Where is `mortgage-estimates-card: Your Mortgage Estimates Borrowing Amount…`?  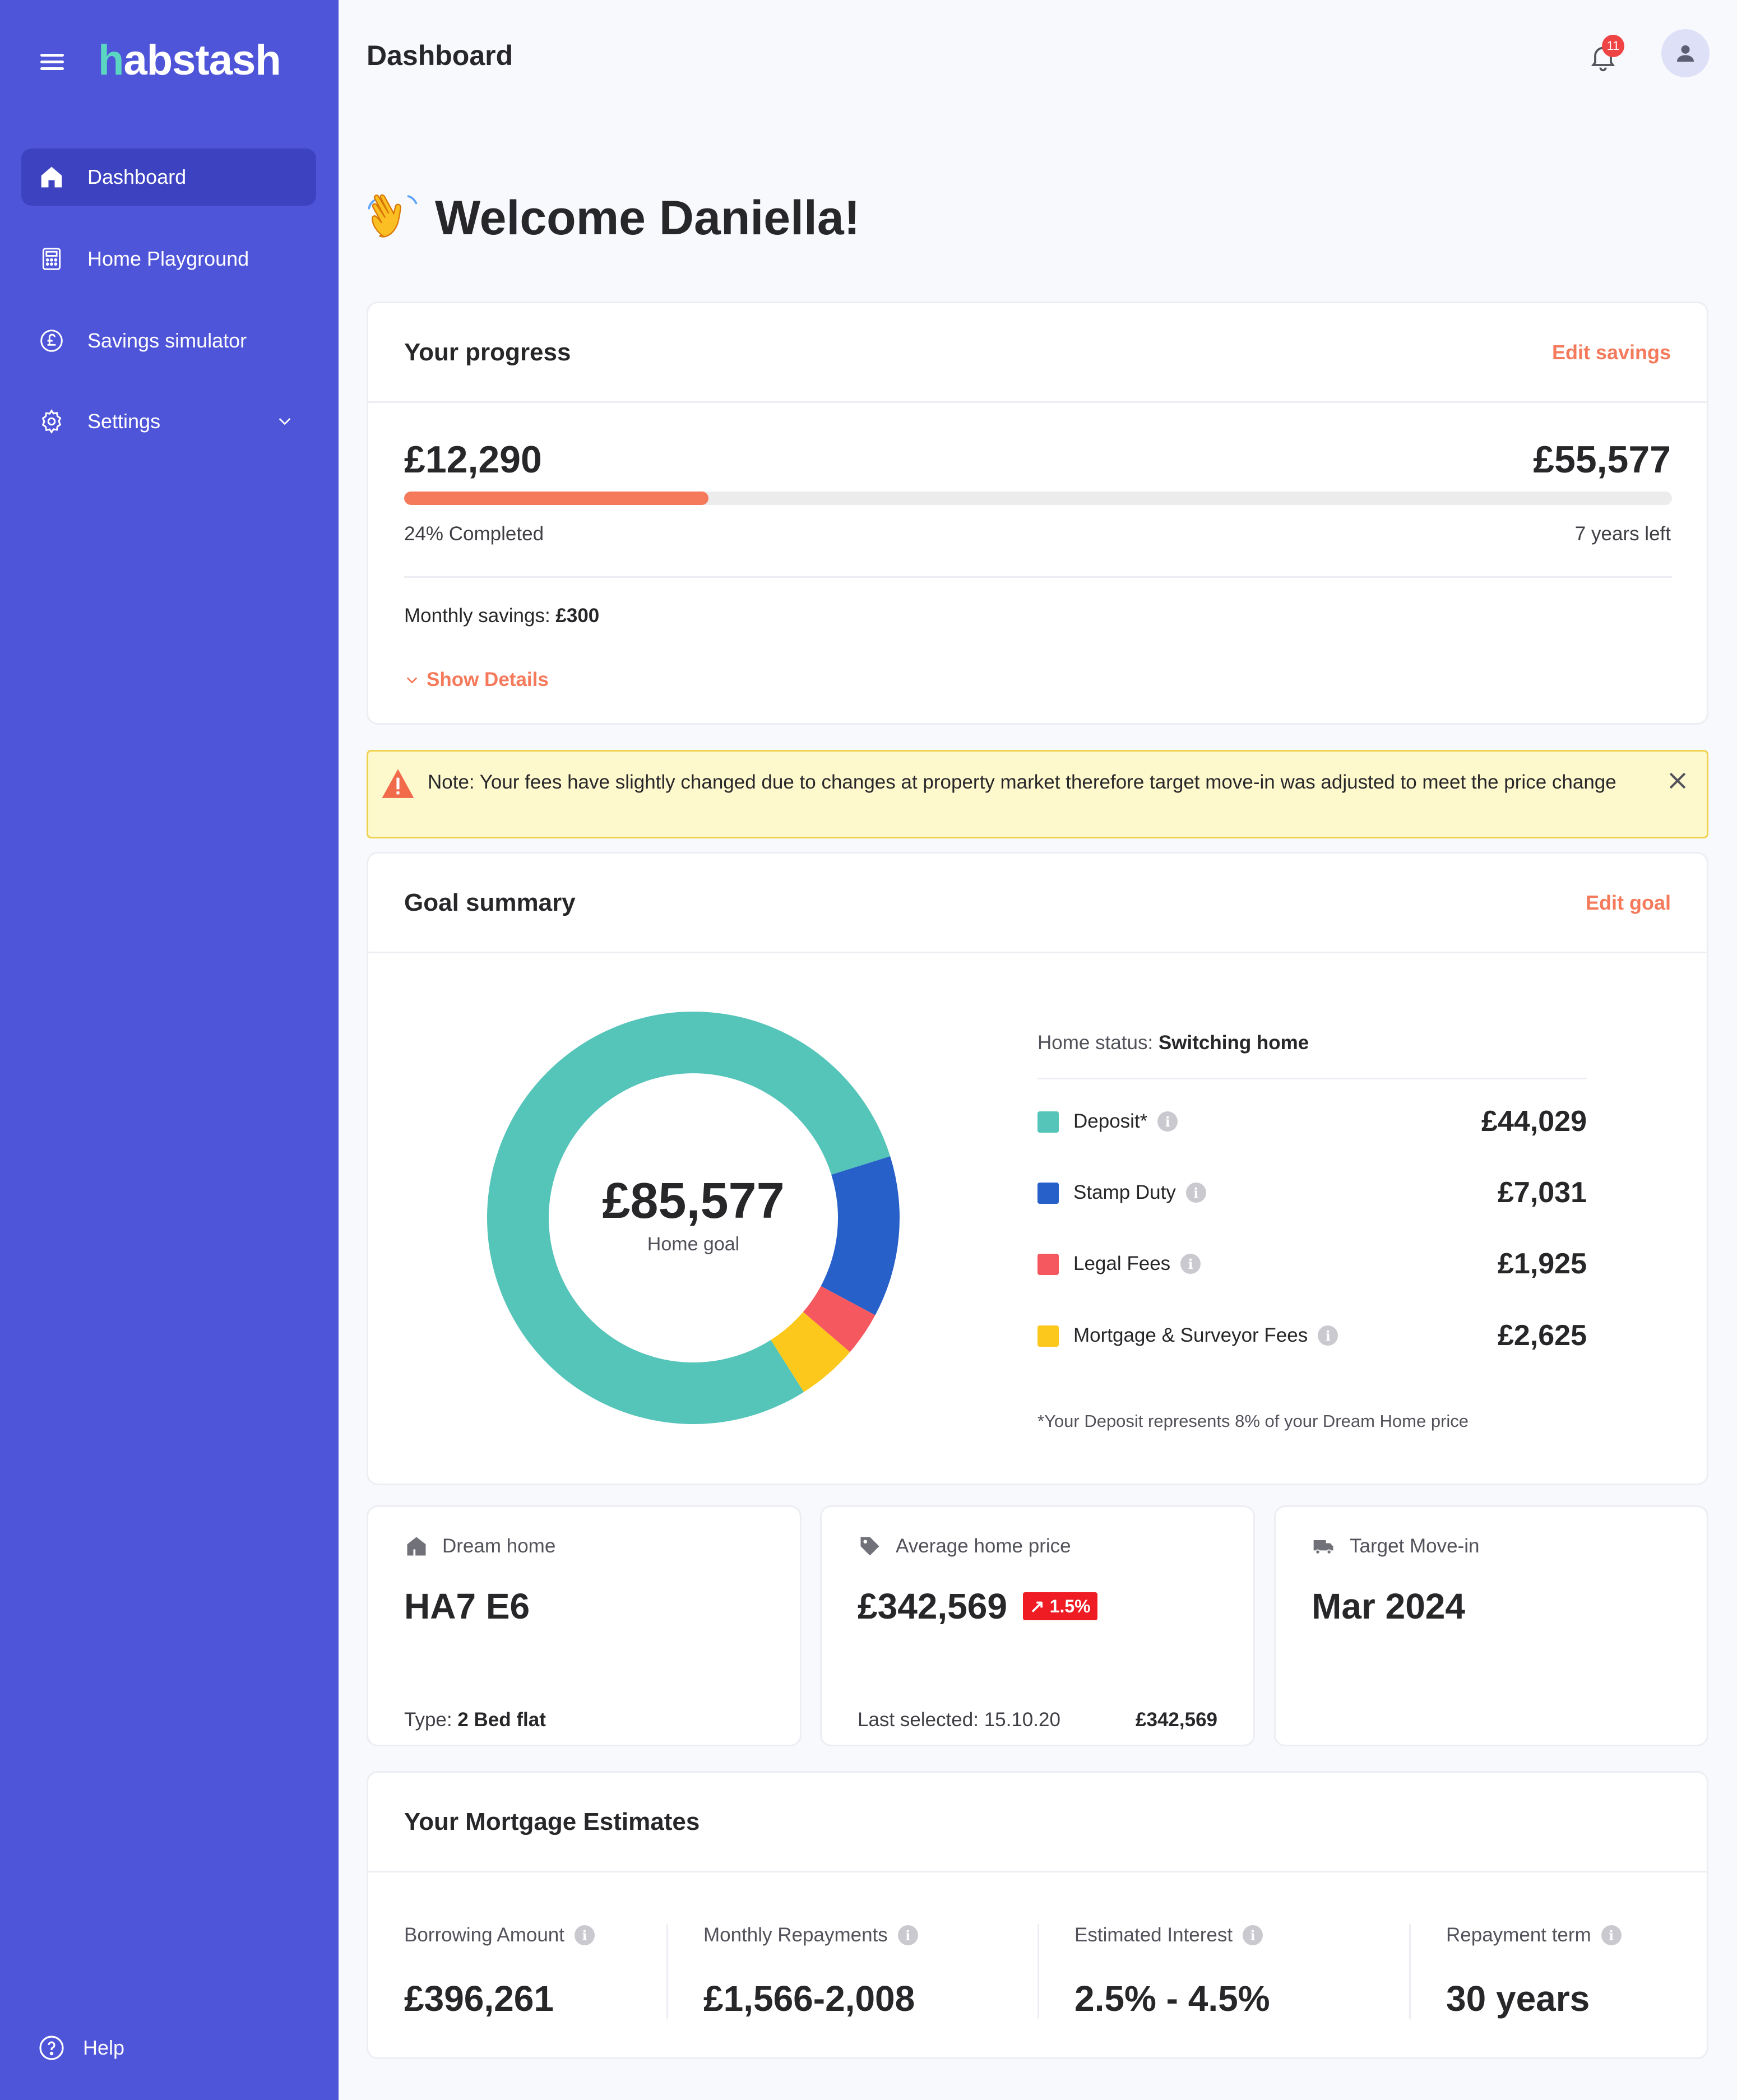 mortgage-estimates-card: Your Mortgage Estimates Borrowing Amount… is located at coordinates (1037, 1915).